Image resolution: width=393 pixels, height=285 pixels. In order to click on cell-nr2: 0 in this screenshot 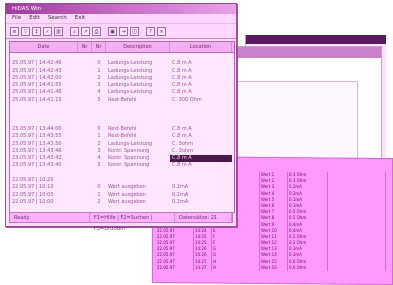, I will do `click(99, 63)`.